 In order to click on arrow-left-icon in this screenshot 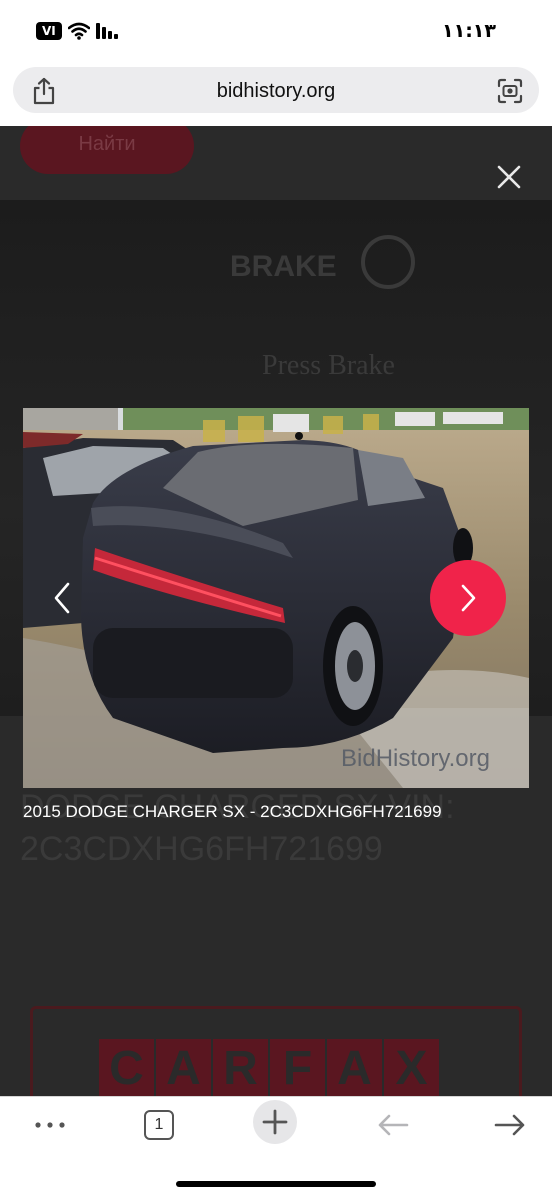, I will do `click(393, 1125)`.